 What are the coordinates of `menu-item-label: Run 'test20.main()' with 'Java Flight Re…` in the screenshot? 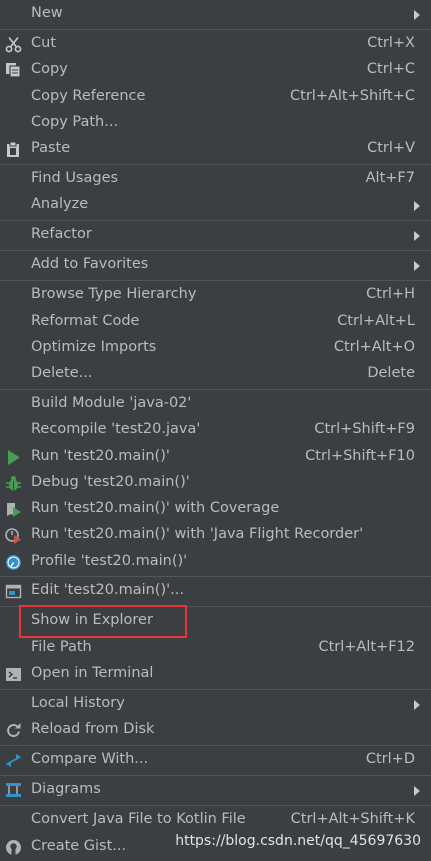 It's located at (197, 534).